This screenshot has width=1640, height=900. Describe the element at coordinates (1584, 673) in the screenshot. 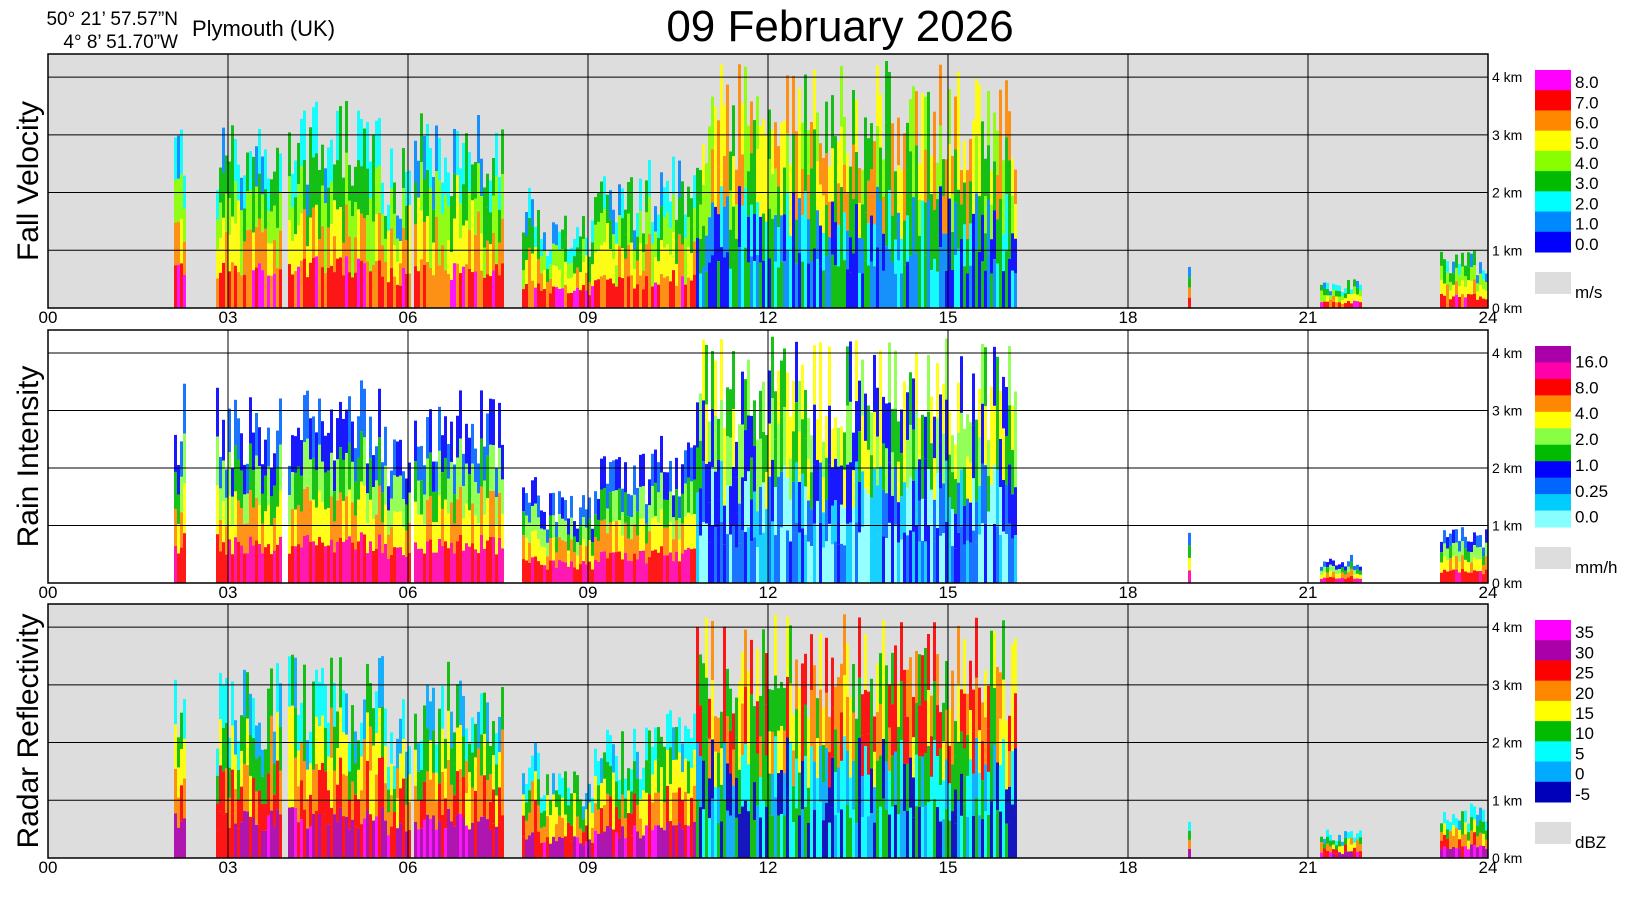

I see `colorbar-label: 25` at that location.